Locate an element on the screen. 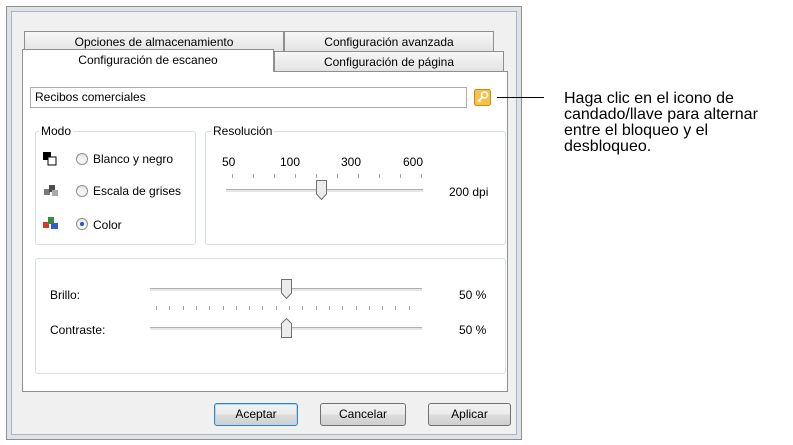  tab-scan-settings: Configuración de escaneo is located at coordinates (148, 60).